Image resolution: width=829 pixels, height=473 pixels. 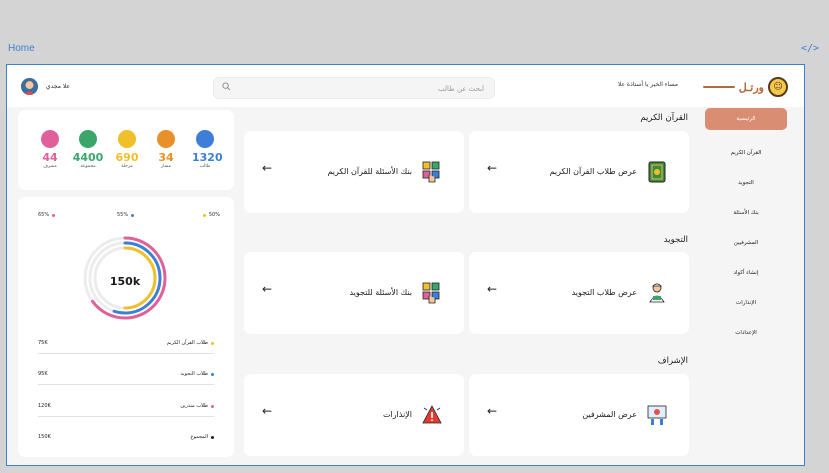 I want to click on stat-students: 1320 طالب, so click(x=207, y=149).